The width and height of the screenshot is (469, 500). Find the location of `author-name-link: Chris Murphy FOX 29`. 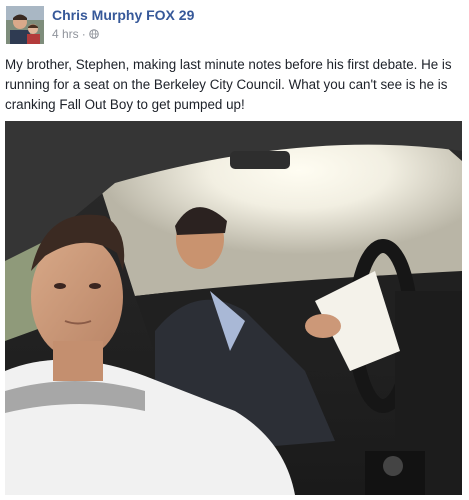

author-name-link: Chris Murphy FOX 29 is located at coordinates (123, 15).